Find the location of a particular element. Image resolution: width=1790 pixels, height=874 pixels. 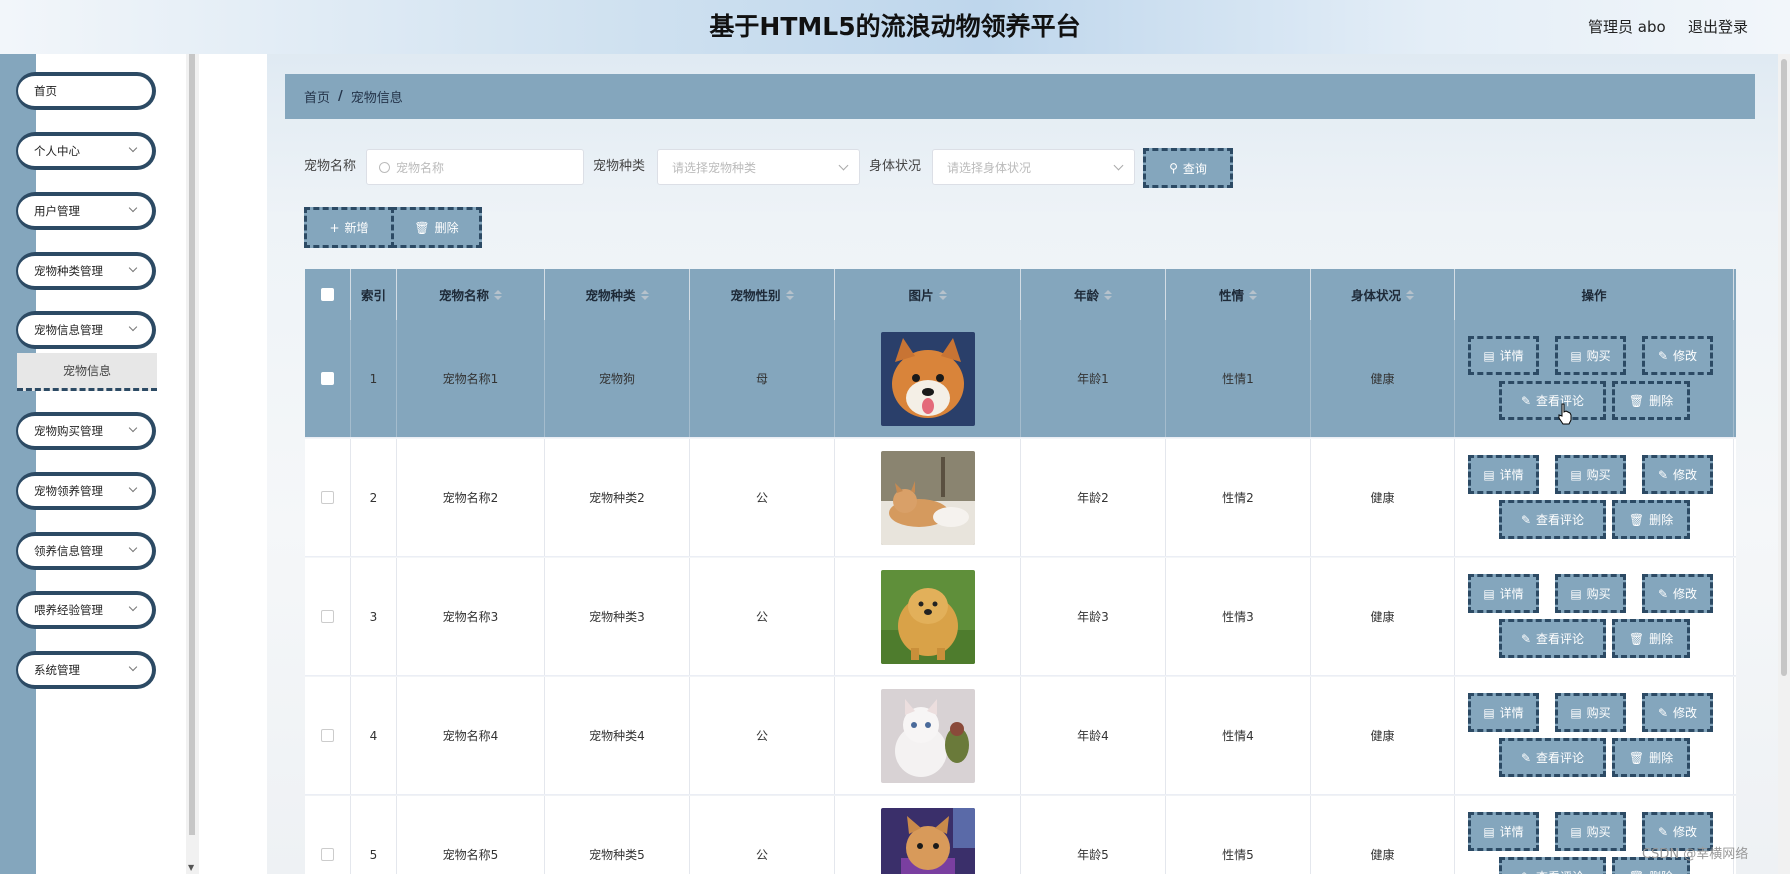

scroll-down-icon: ▼ is located at coordinates (191, 867).